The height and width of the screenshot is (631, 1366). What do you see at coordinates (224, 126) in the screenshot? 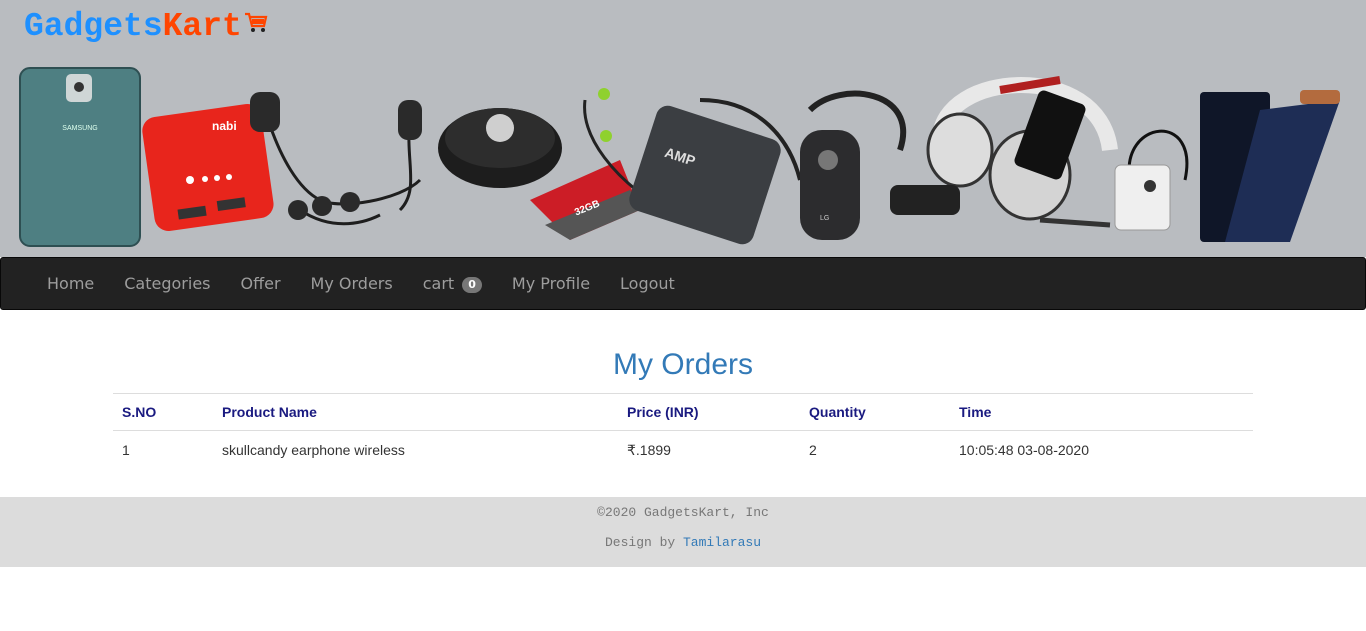
I see `powerbank-brand-label: nabi` at bounding box center [224, 126].